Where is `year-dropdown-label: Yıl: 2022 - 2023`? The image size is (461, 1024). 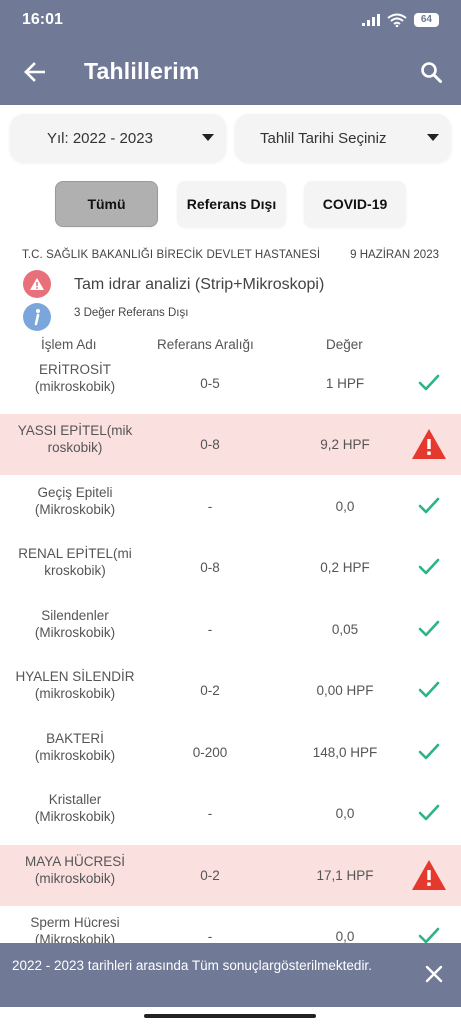 year-dropdown-label: Yıl: 2022 - 2023 is located at coordinates (100, 138).